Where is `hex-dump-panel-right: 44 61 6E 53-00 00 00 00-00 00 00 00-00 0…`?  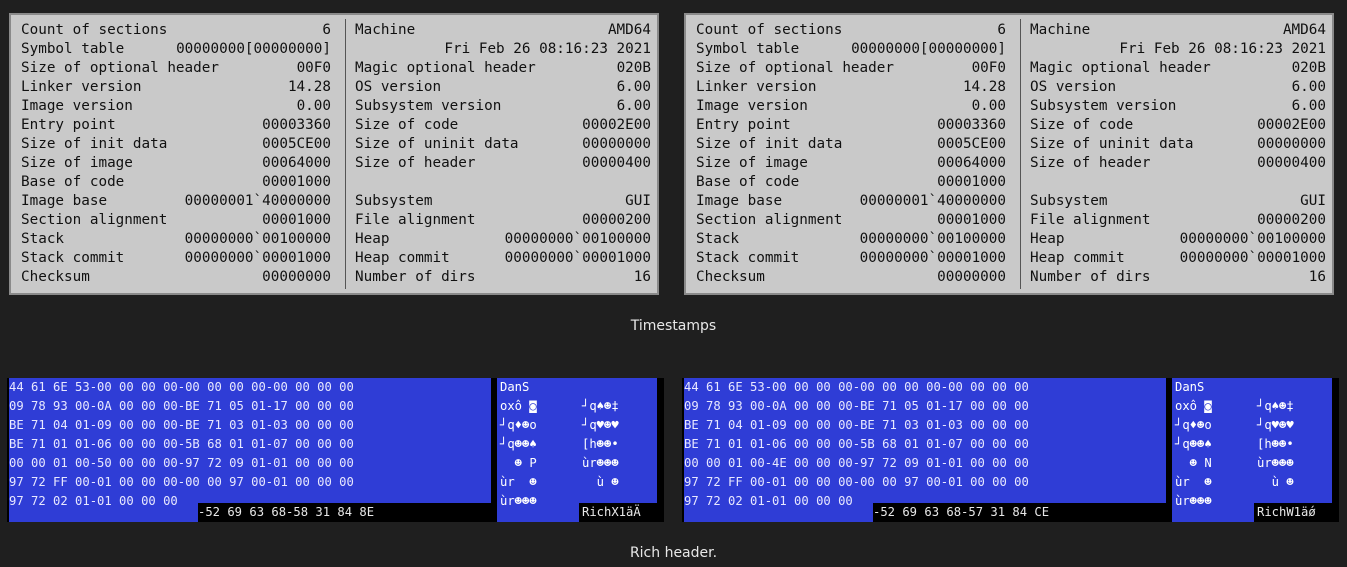 hex-dump-panel-right: 44 61 6E 53-00 00 00 00-00 00 00 00-00 0… is located at coordinates (1010, 450).